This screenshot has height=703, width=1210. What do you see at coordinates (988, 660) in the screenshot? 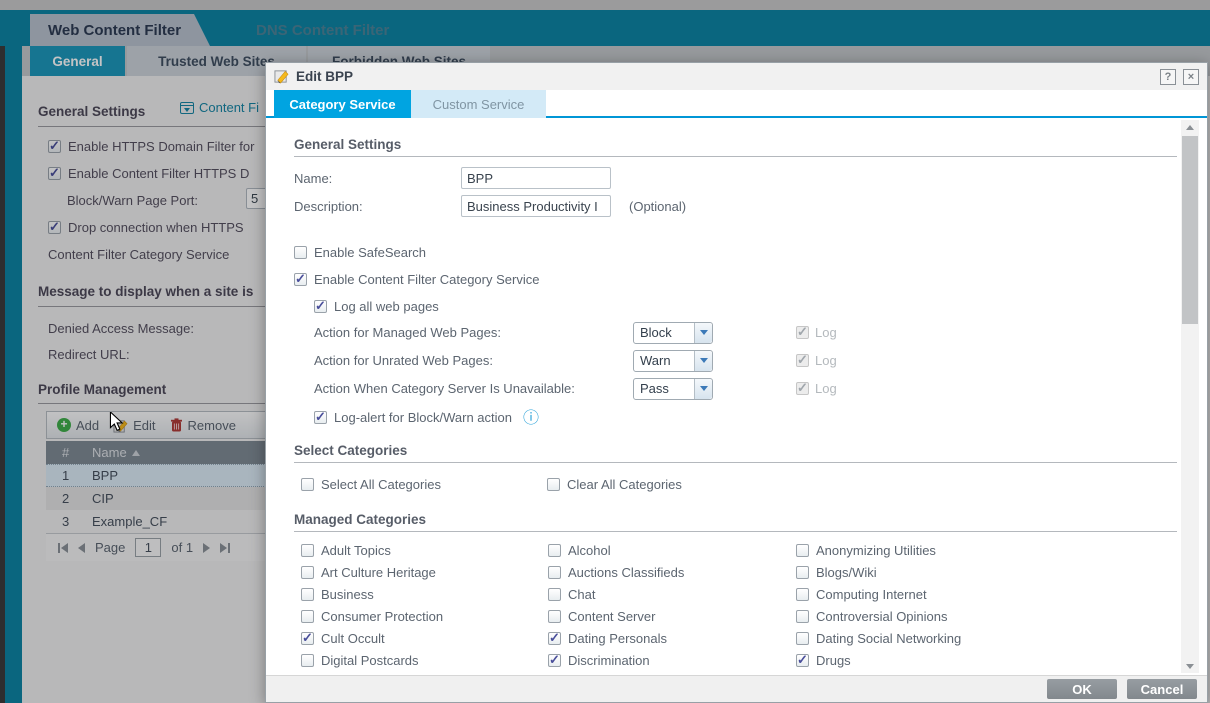
I see `category-checkbox: Drugs` at bounding box center [988, 660].